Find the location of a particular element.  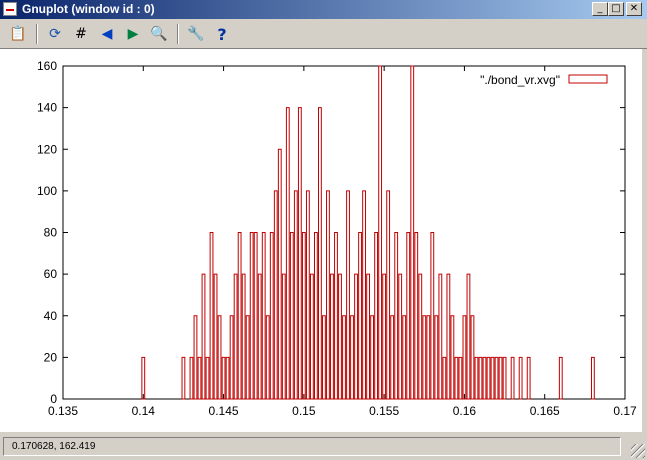

close-button: ✕ is located at coordinates (634, 9).